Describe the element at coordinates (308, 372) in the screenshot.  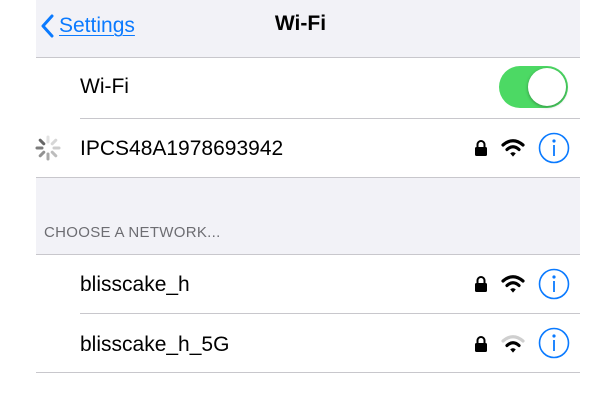
I see `divider` at that location.